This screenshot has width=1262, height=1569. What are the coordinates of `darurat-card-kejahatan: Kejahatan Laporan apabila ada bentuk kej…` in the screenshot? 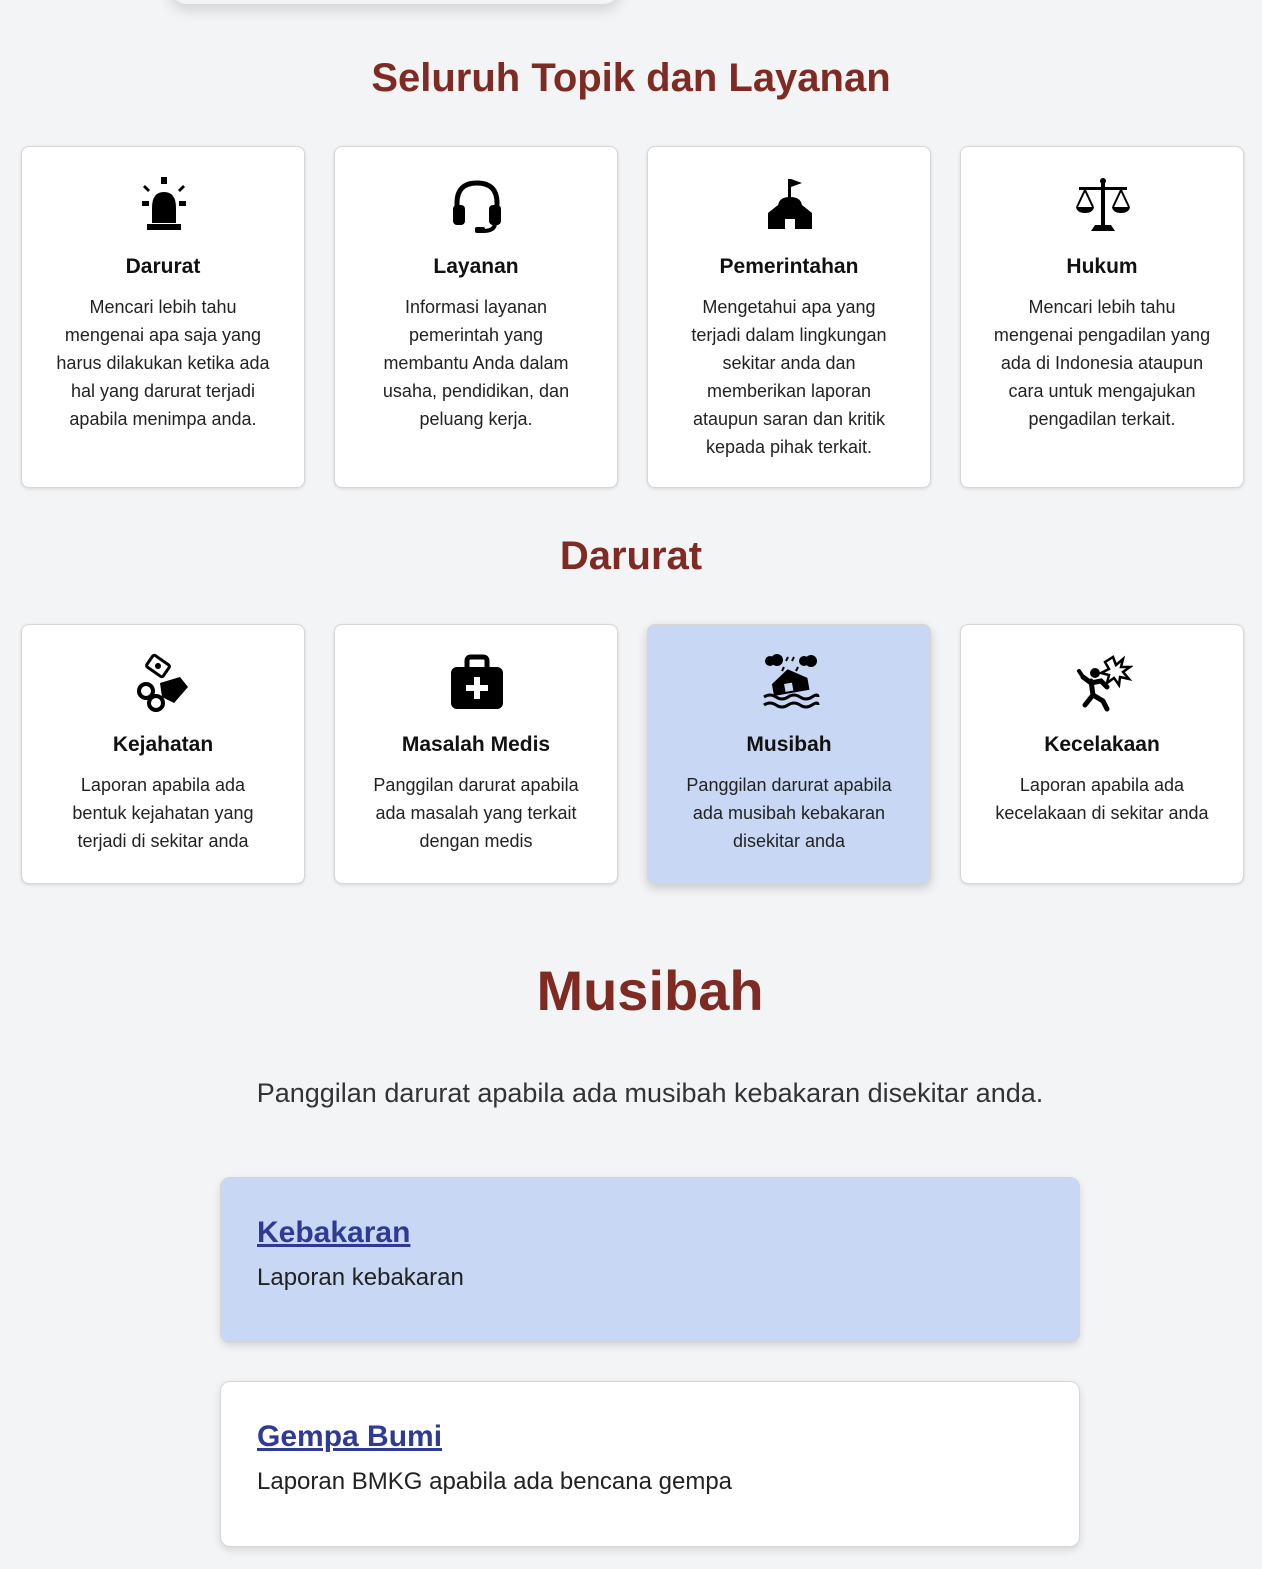 It's located at (163, 754).